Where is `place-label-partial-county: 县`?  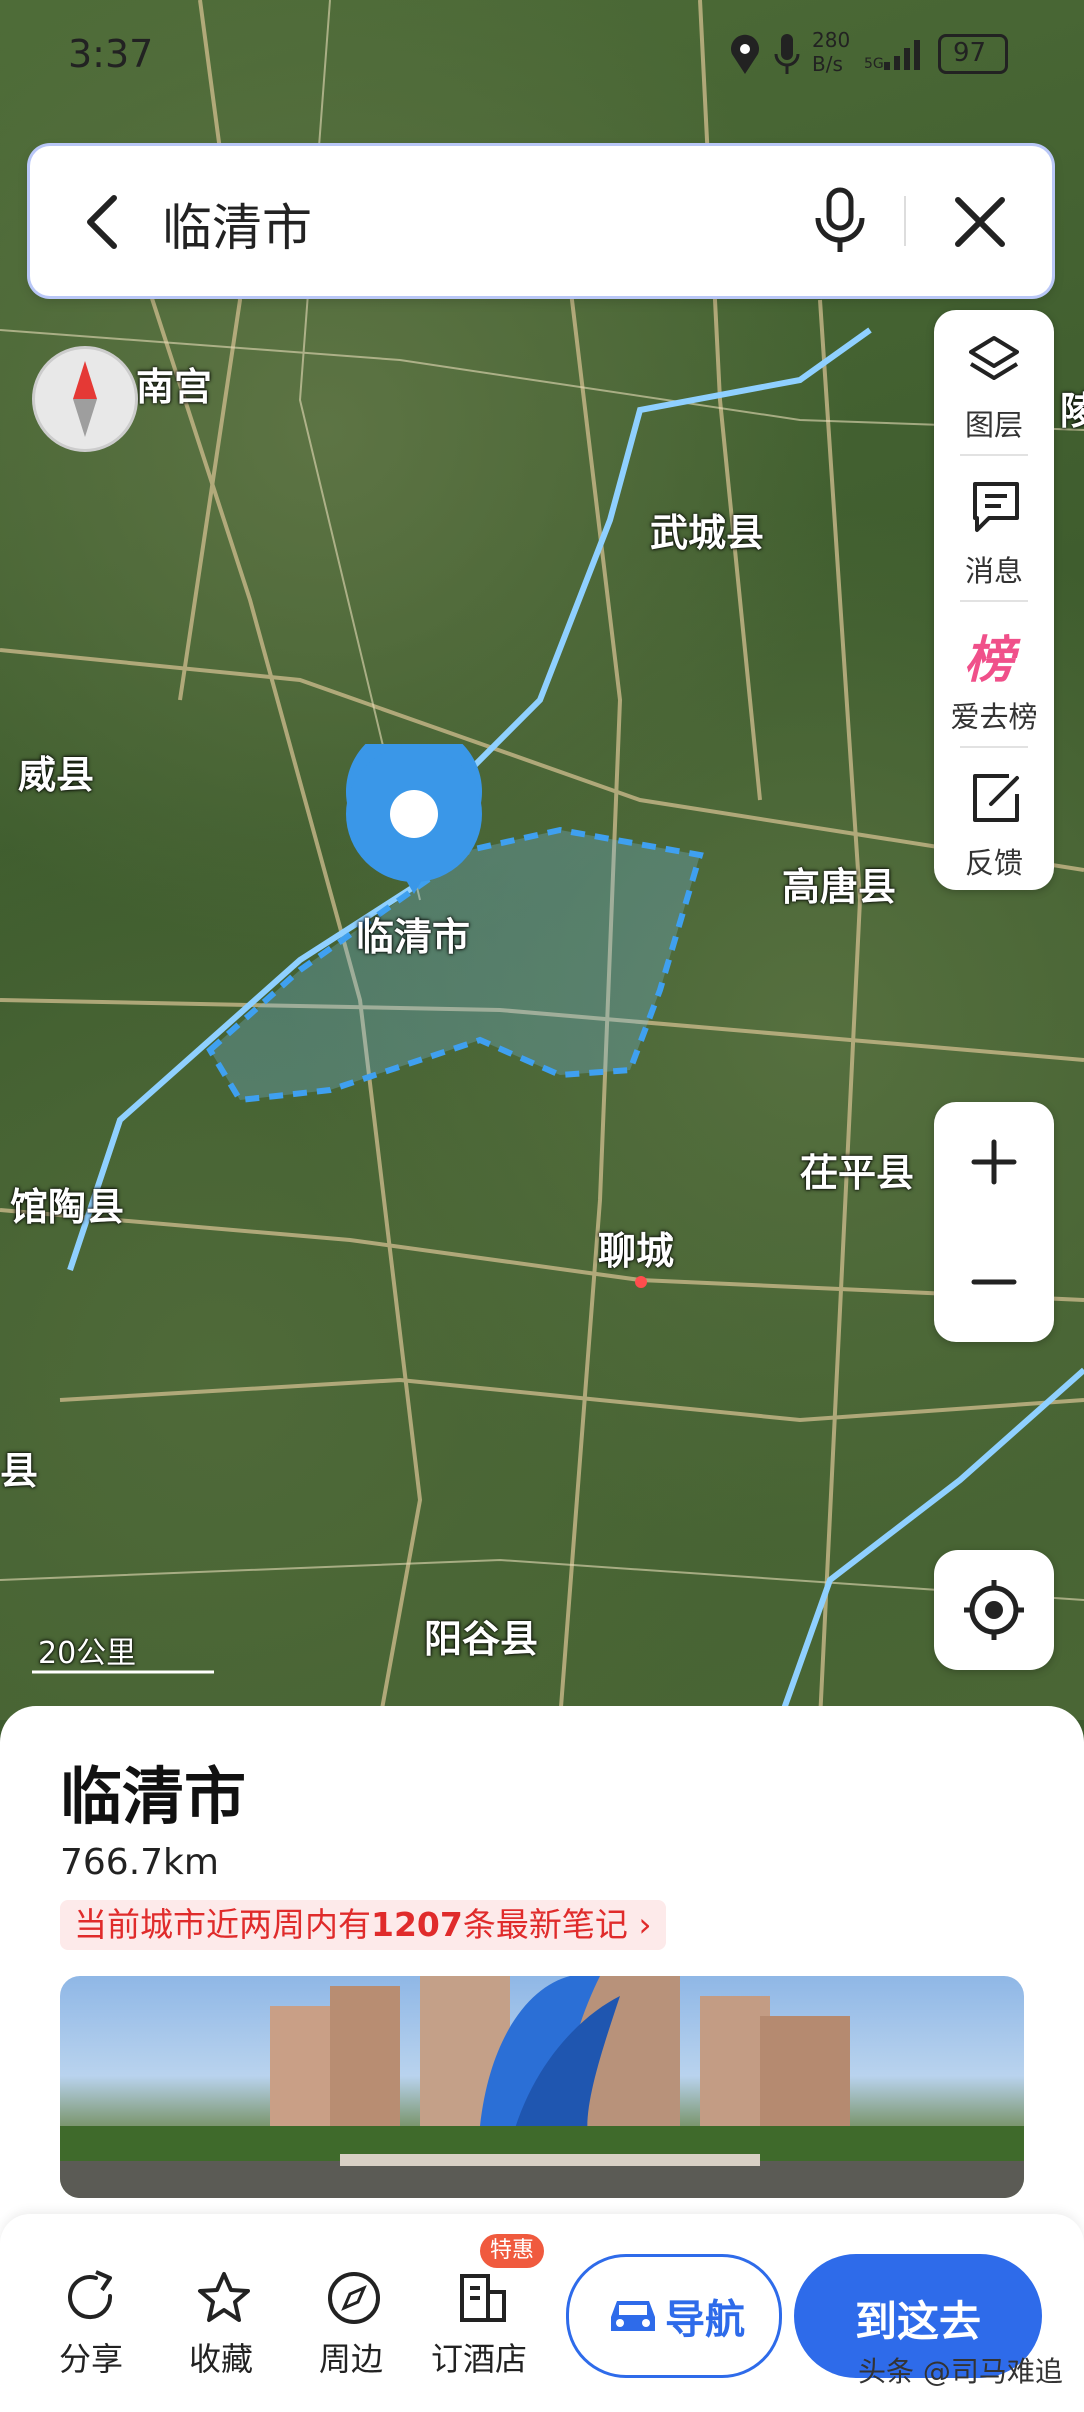 place-label-partial-county: 县 is located at coordinates (19, 1467).